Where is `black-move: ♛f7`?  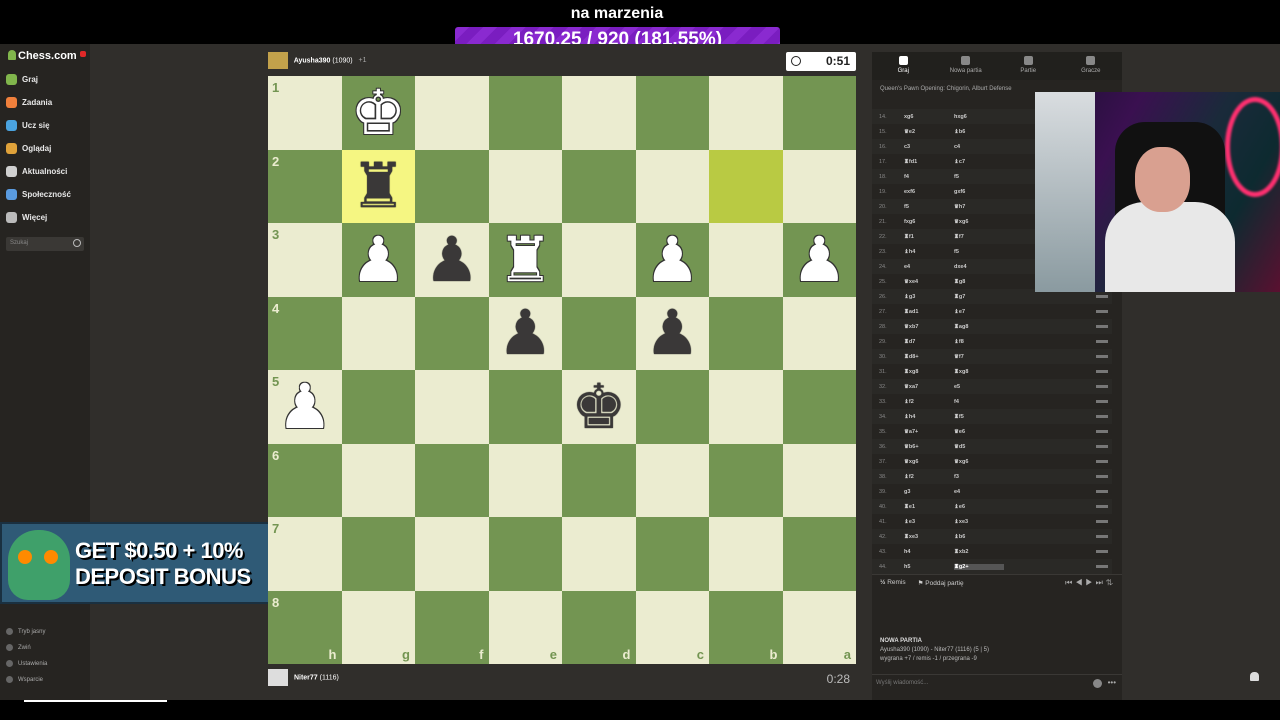
black-move: ♛f7 is located at coordinates (979, 357).